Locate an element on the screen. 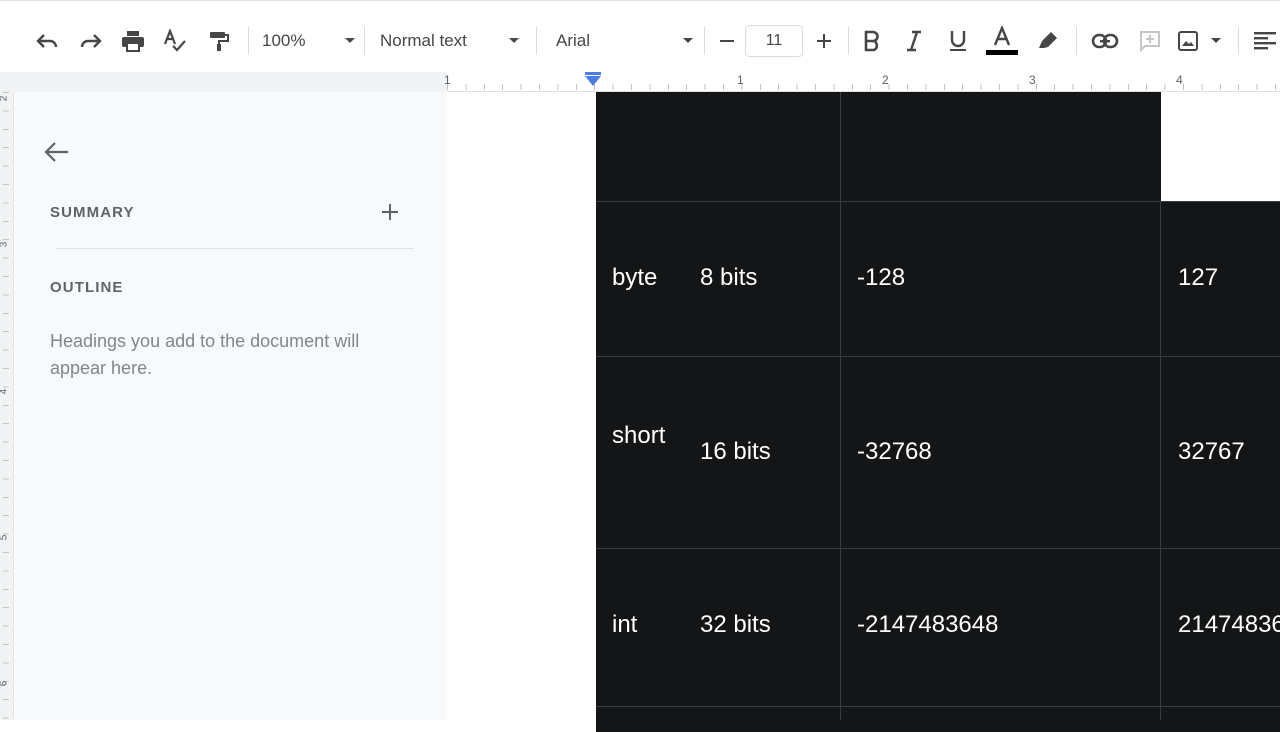 The image size is (1280, 732). vertical-ruler-number: 4 is located at coordinates (4, 392).